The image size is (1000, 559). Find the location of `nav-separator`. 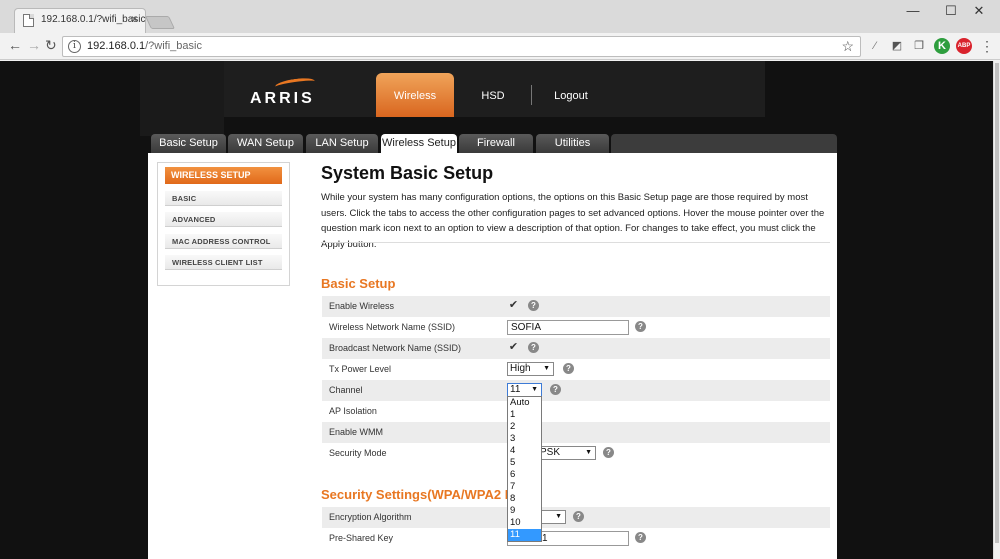

nav-separator is located at coordinates (531, 95).